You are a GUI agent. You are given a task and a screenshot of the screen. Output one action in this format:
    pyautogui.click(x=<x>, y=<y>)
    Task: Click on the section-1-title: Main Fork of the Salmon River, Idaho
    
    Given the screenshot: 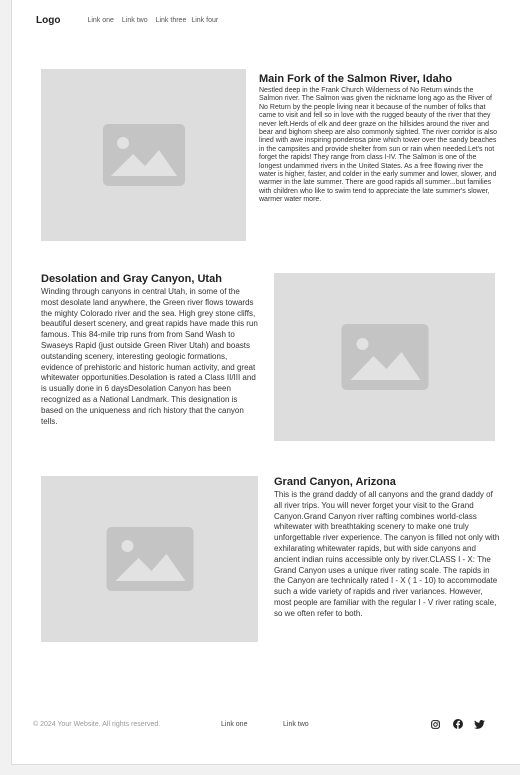 What is the action you would take?
    pyautogui.click(x=356, y=79)
    